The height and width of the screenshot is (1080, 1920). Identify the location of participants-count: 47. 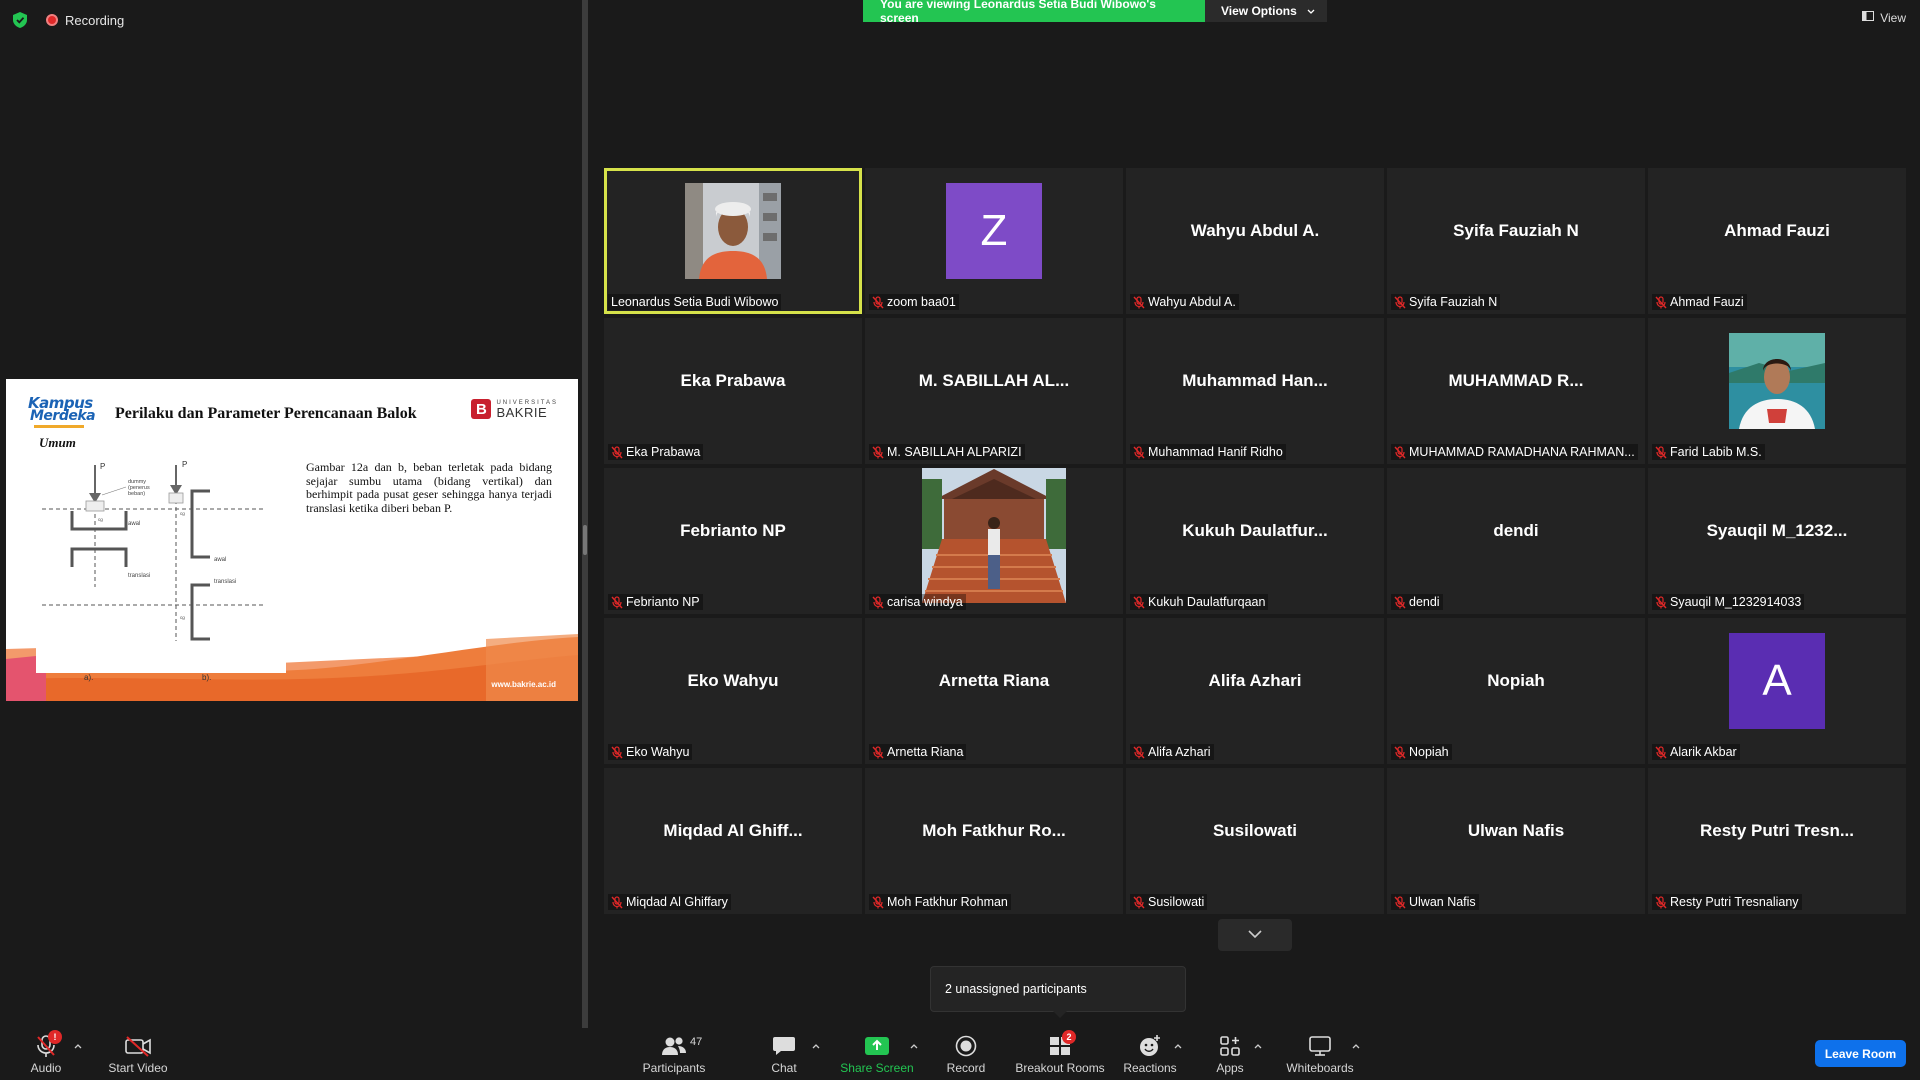
(696, 1042).